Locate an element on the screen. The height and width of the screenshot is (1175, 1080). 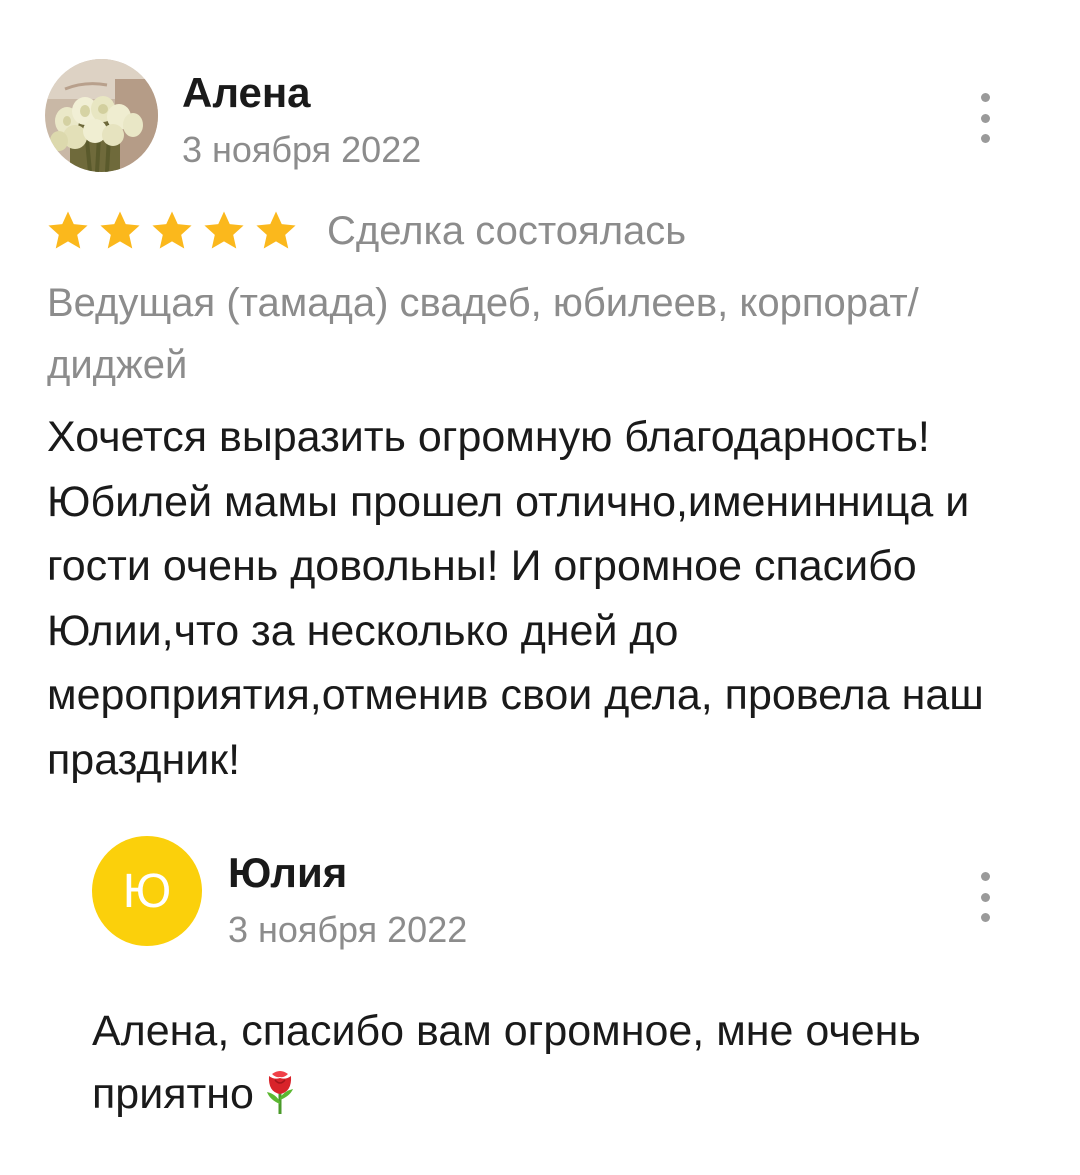
deal-status: Сделка состоялась is located at coordinates (507, 231).